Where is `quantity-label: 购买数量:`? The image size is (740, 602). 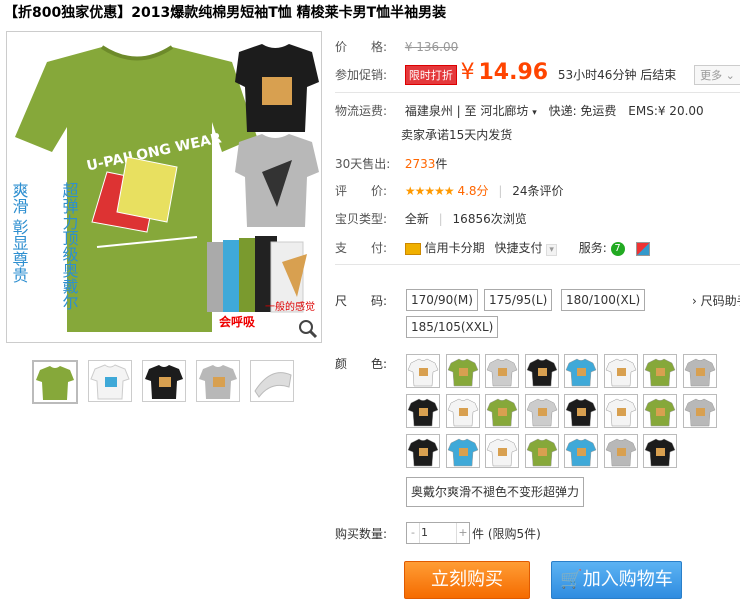 quantity-label: 购买数量: is located at coordinates (361, 534).